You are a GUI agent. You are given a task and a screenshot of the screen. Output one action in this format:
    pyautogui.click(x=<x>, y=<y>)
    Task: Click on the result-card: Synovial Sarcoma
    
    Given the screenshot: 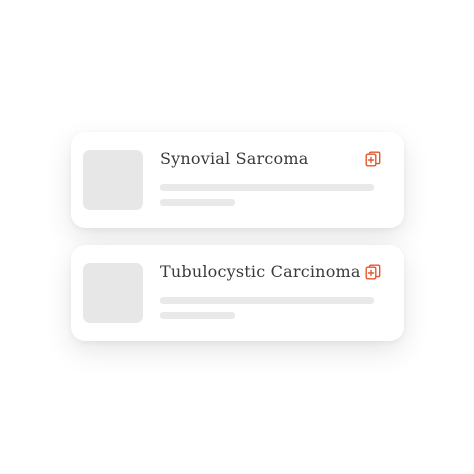 What is the action you would take?
    pyautogui.click(x=237, y=180)
    